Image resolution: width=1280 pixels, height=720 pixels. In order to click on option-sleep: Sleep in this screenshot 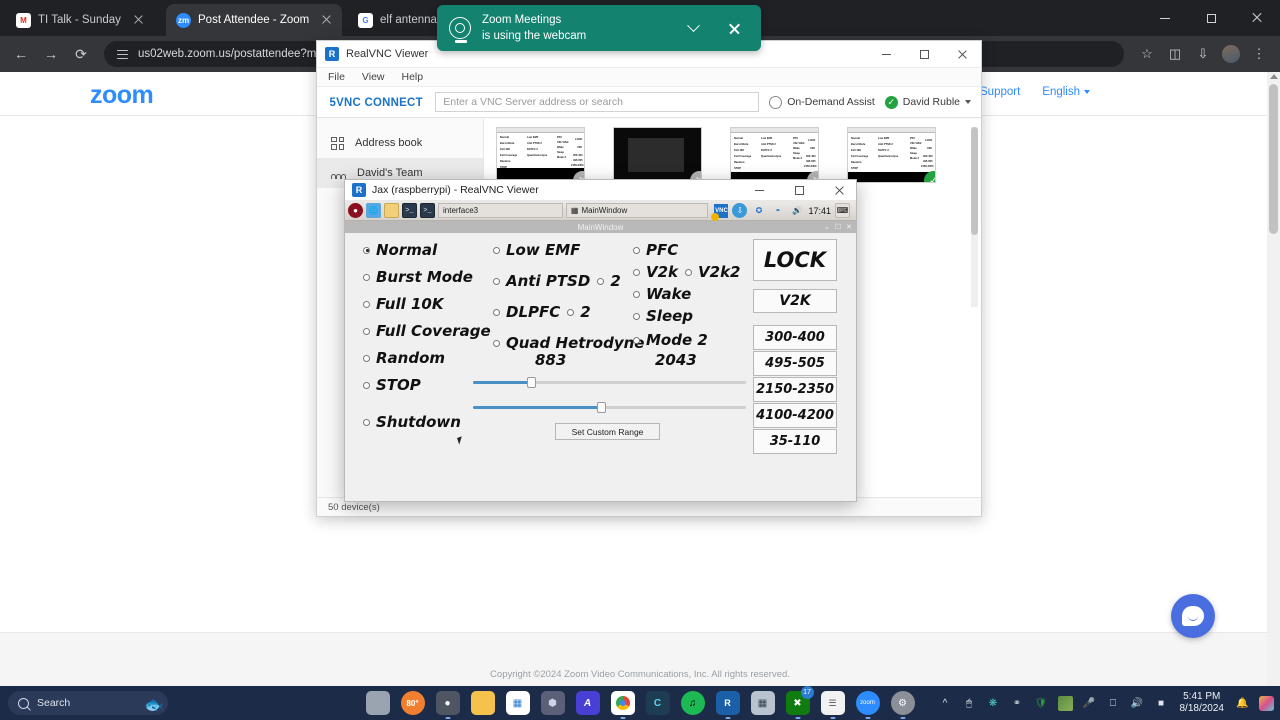, I will do `click(687, 316)`.